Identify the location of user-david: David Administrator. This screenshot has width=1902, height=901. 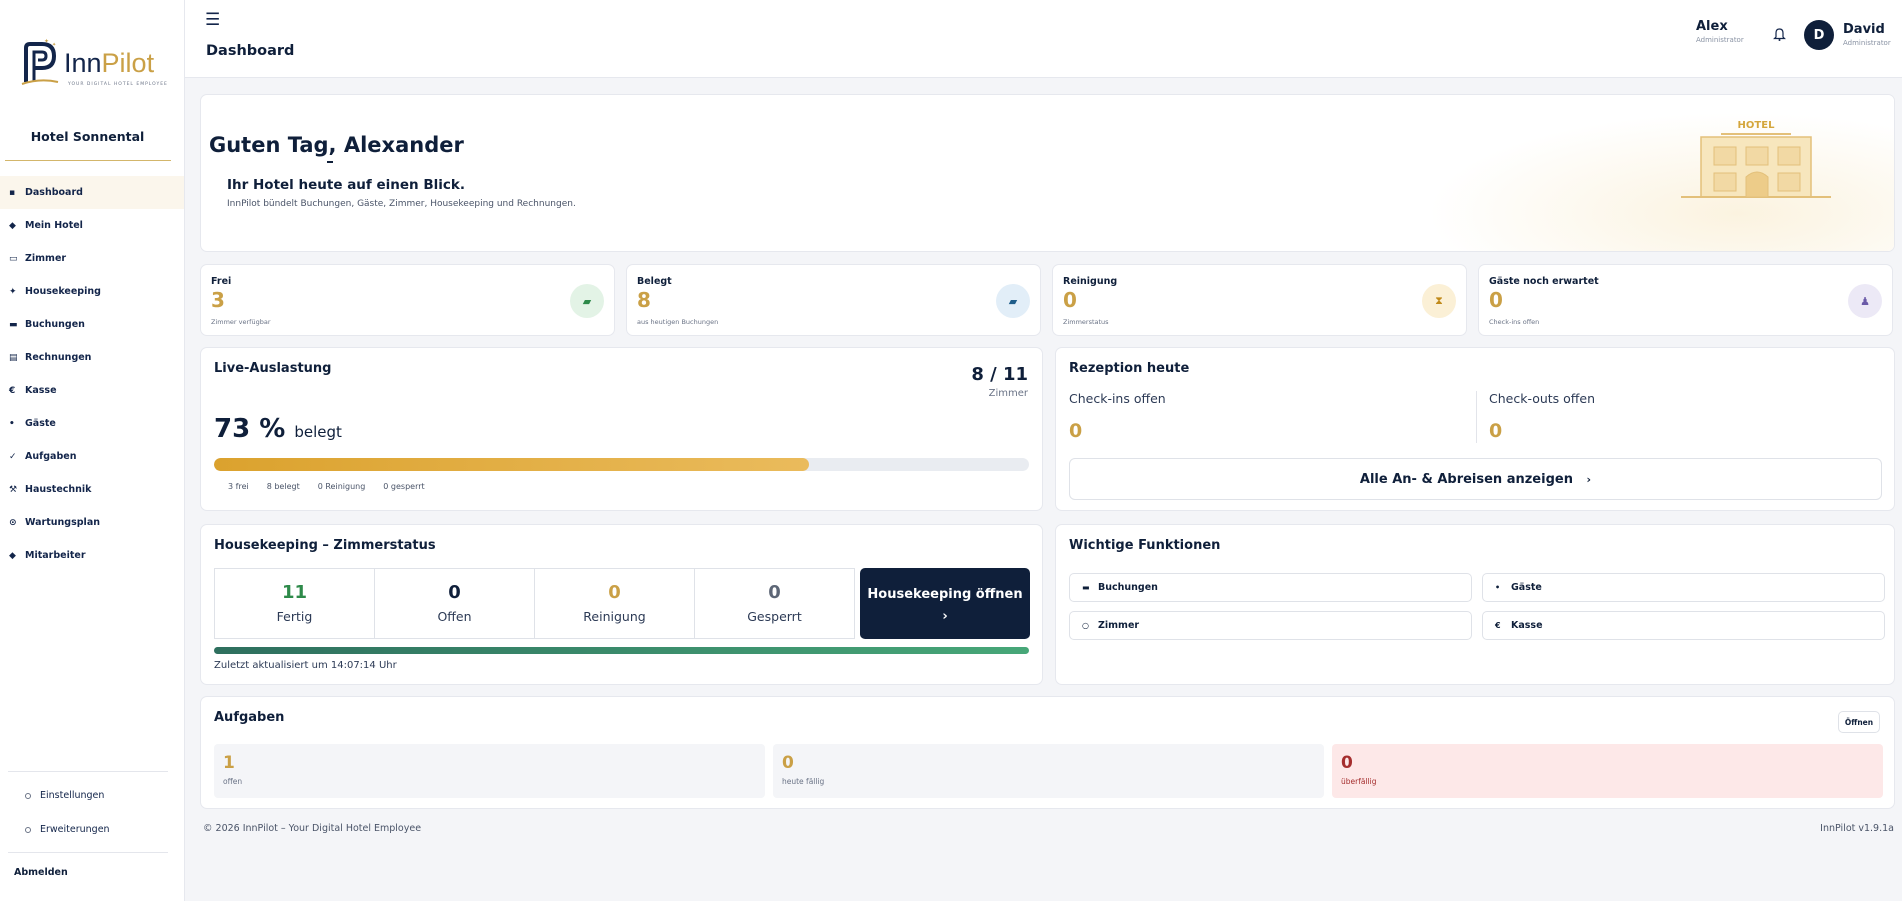
(1867, 34).